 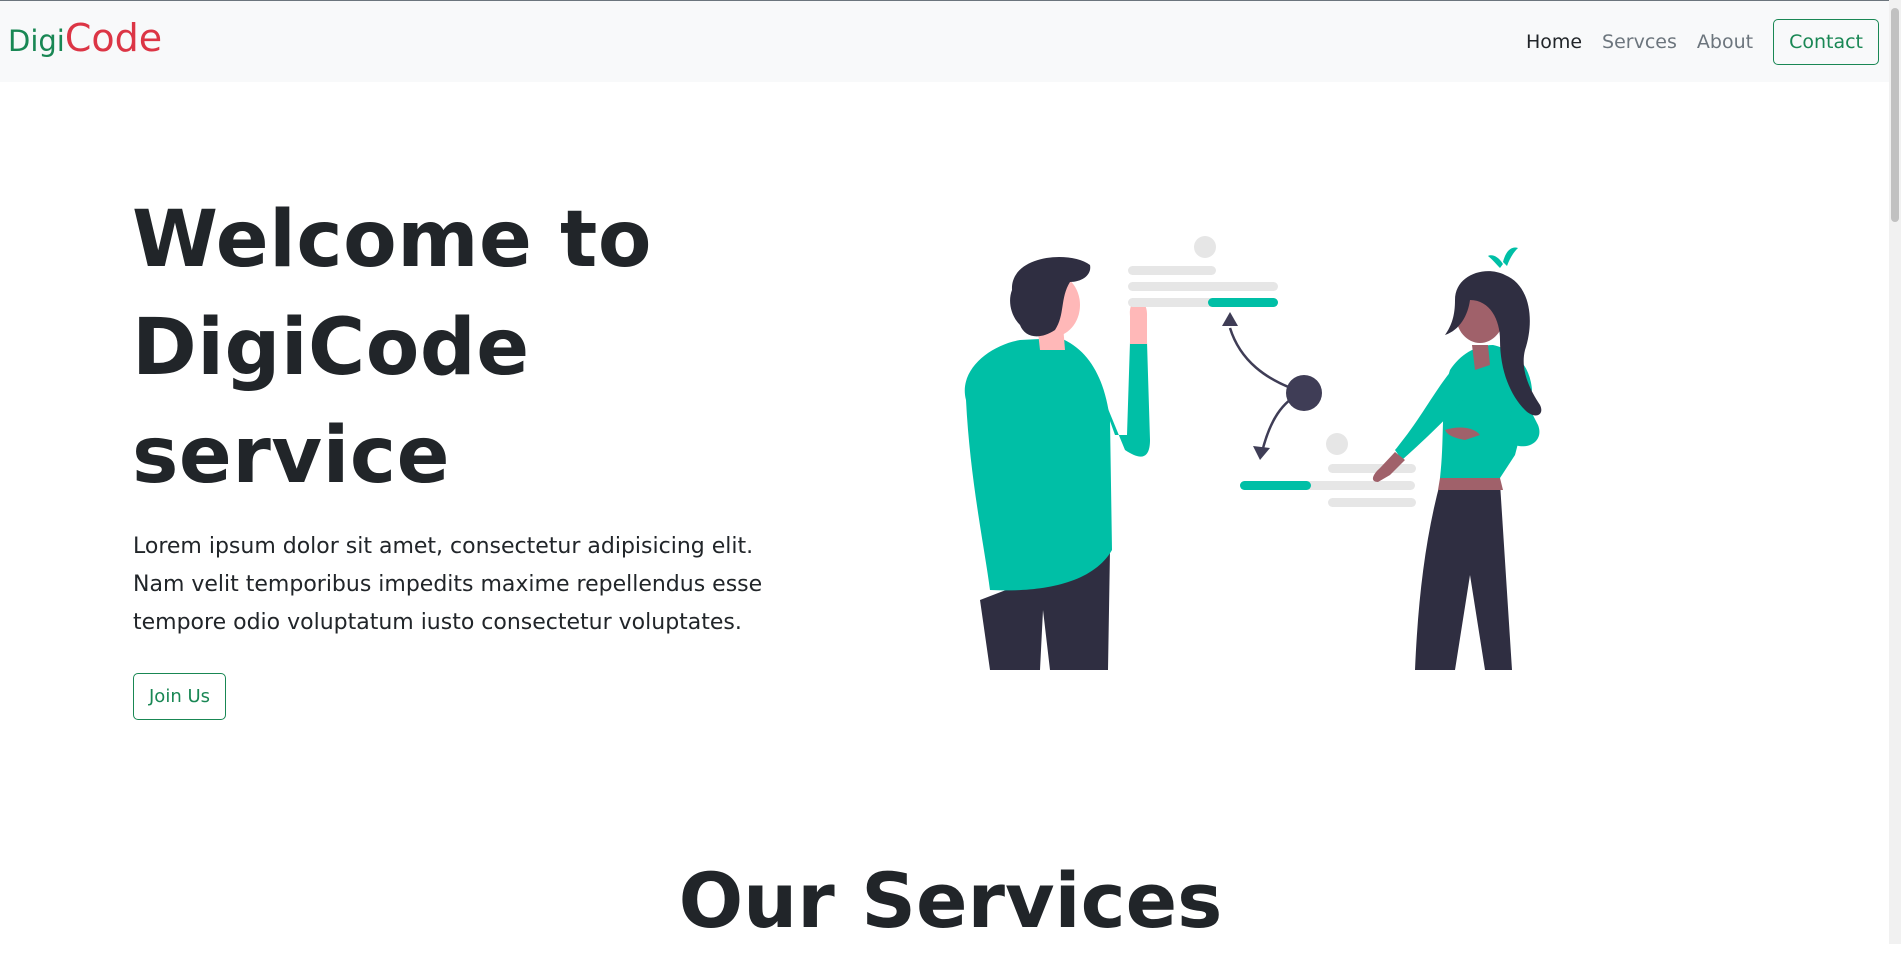 I want to click on nav-home: Home, so click(x=1554, y=42).